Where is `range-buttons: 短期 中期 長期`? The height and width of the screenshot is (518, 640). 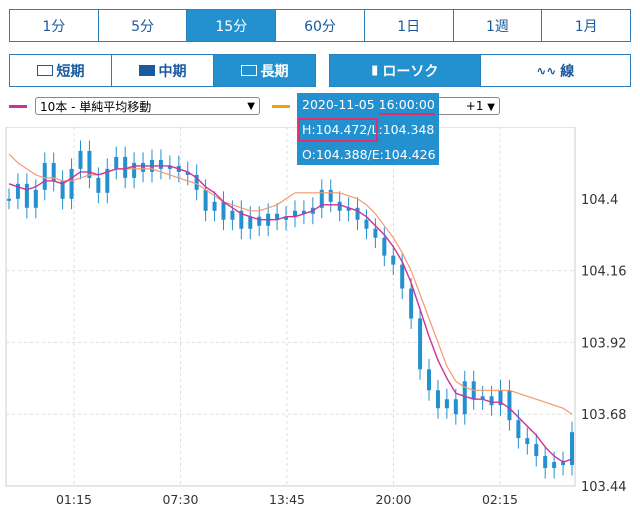
range-buttons: 短期 中期 長期 is located at coordinates (162, 70).